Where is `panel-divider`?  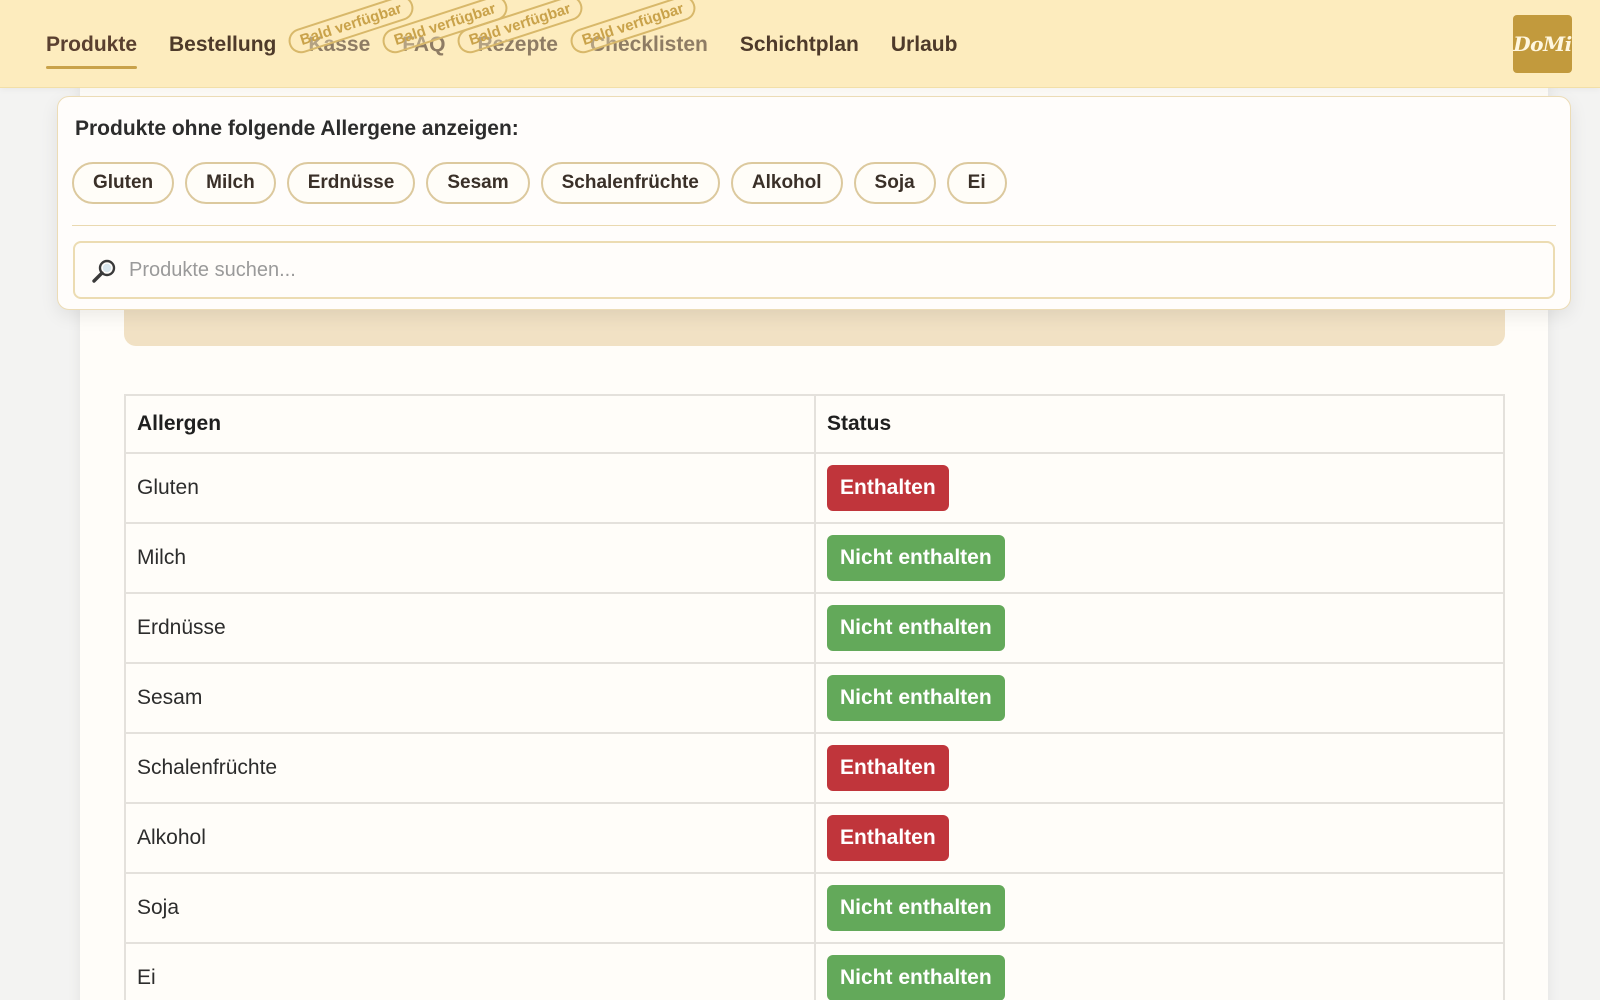 panel-divider is located at coordinates (814, 225).